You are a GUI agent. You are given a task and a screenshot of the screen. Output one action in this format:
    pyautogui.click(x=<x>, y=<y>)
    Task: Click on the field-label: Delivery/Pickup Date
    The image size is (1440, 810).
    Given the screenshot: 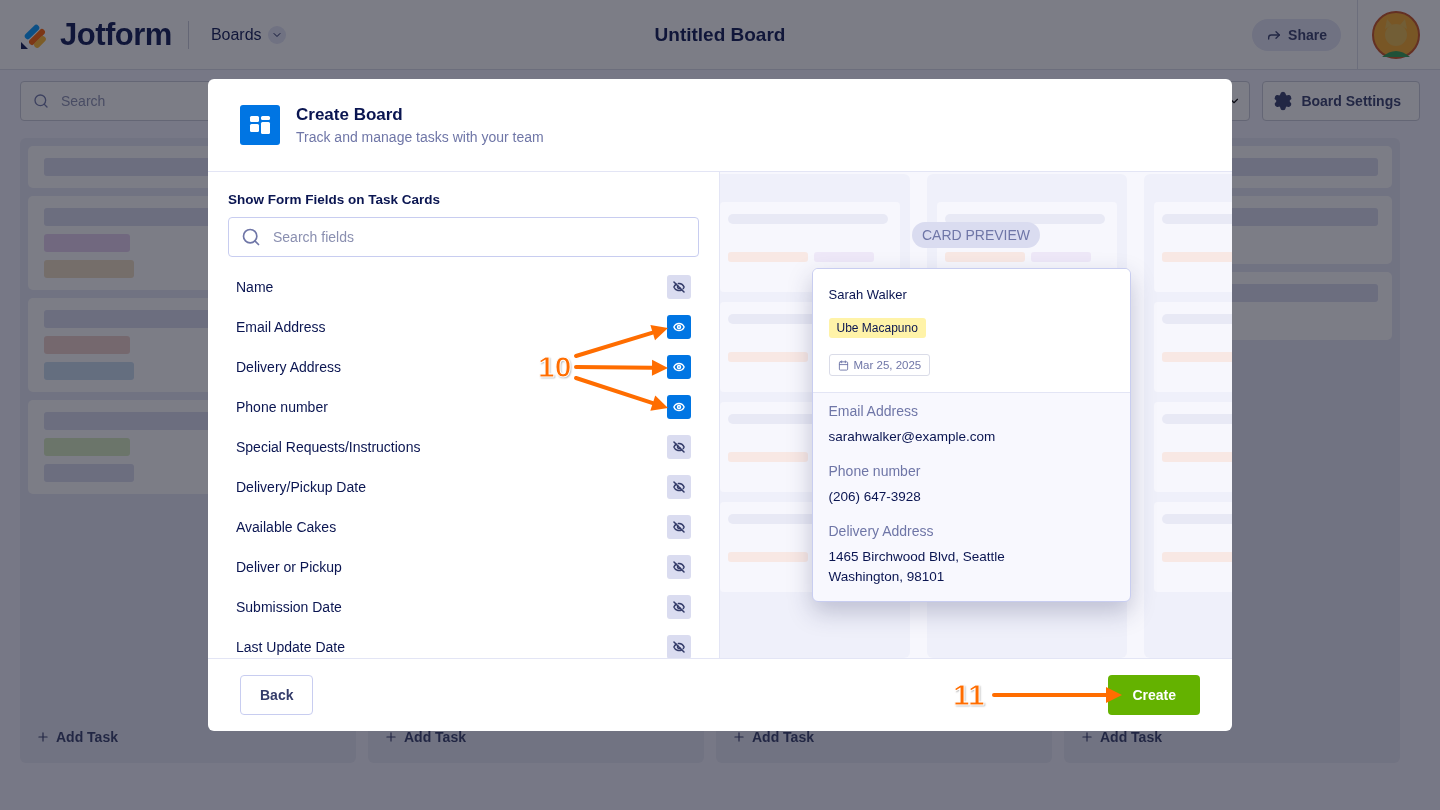 What is the action you would take?
    pyautogui.click(x=301, y=487)
    